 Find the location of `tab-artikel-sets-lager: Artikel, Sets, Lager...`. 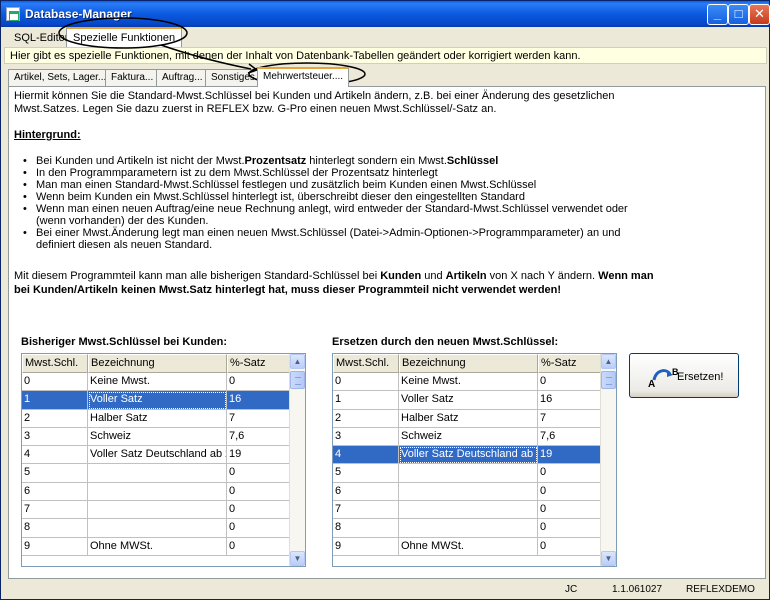

tab-artikel-sets-lager: Artikel, Sets, Lager... is located at coordinates (60, 77).